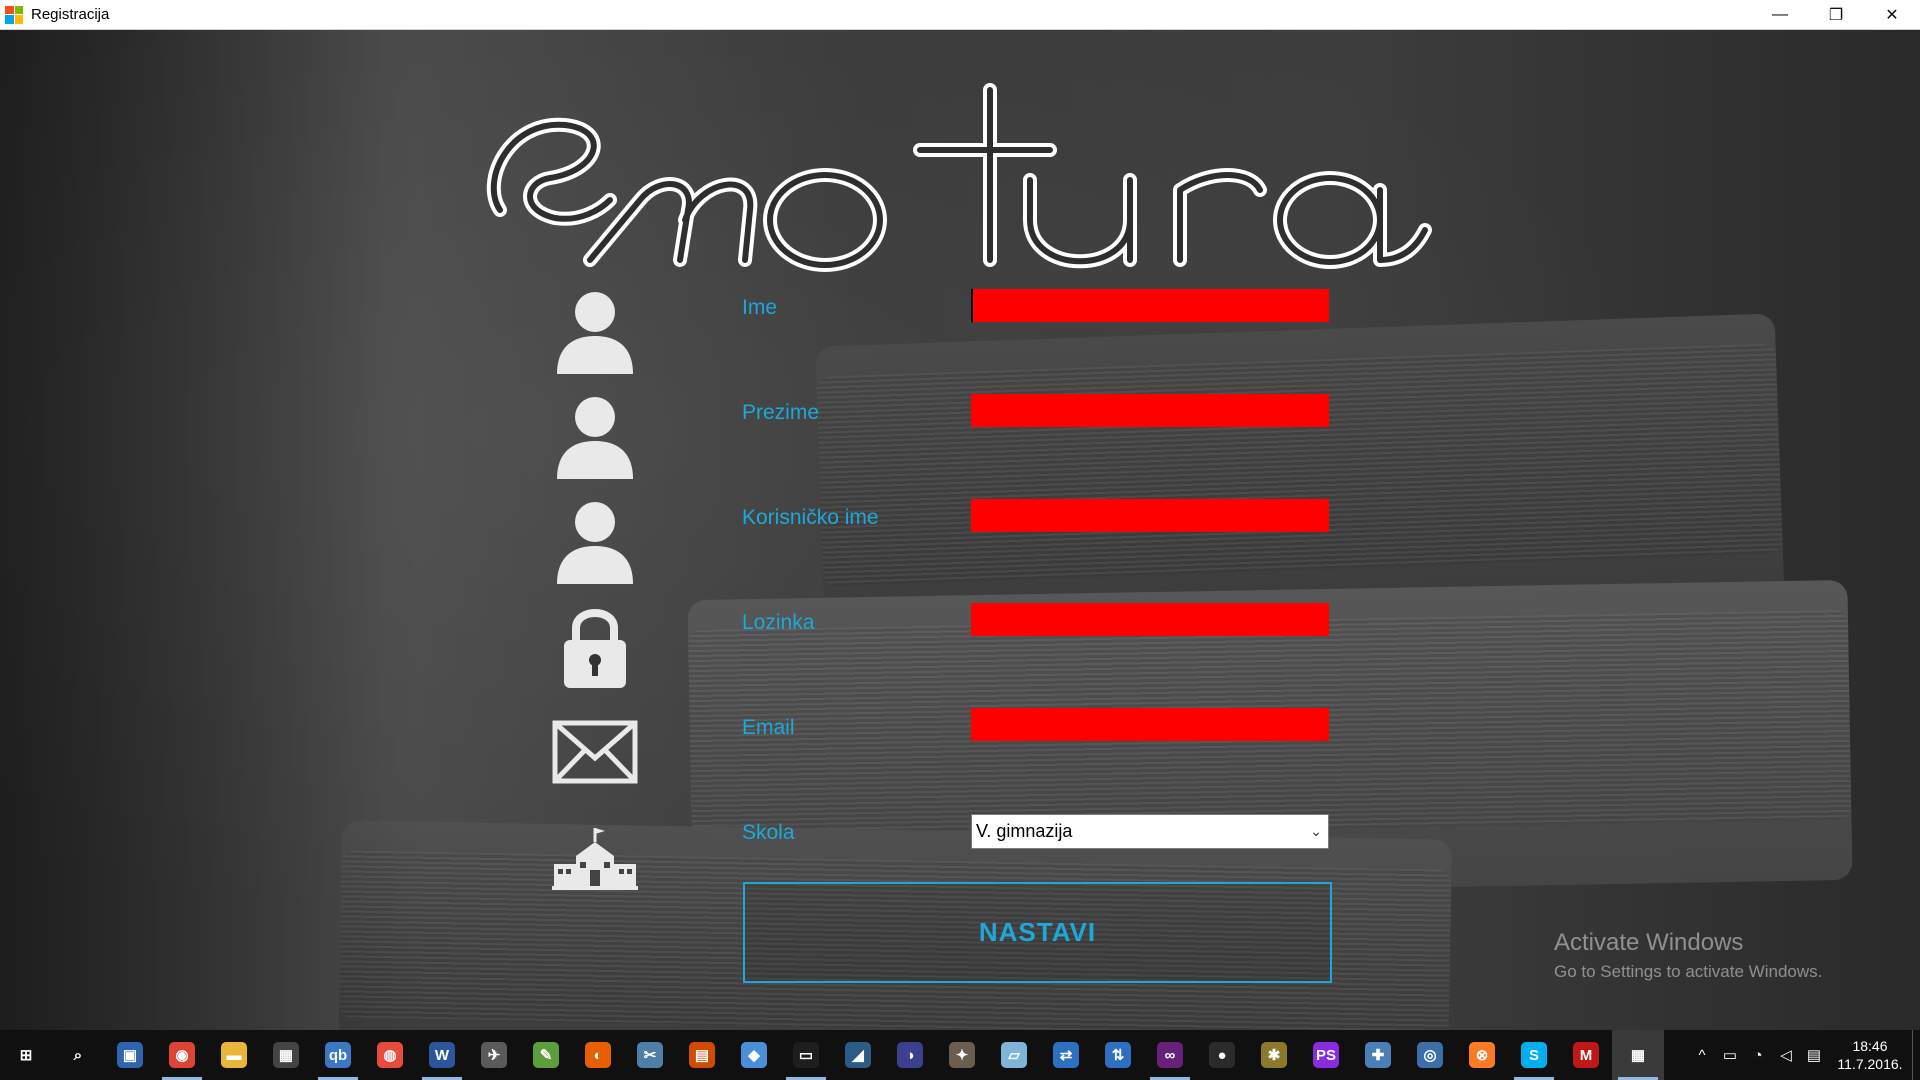 This screenshot has height=1080, width=1920. I want to click on tray-chevron-icon: ^, so click(1702, 1055).